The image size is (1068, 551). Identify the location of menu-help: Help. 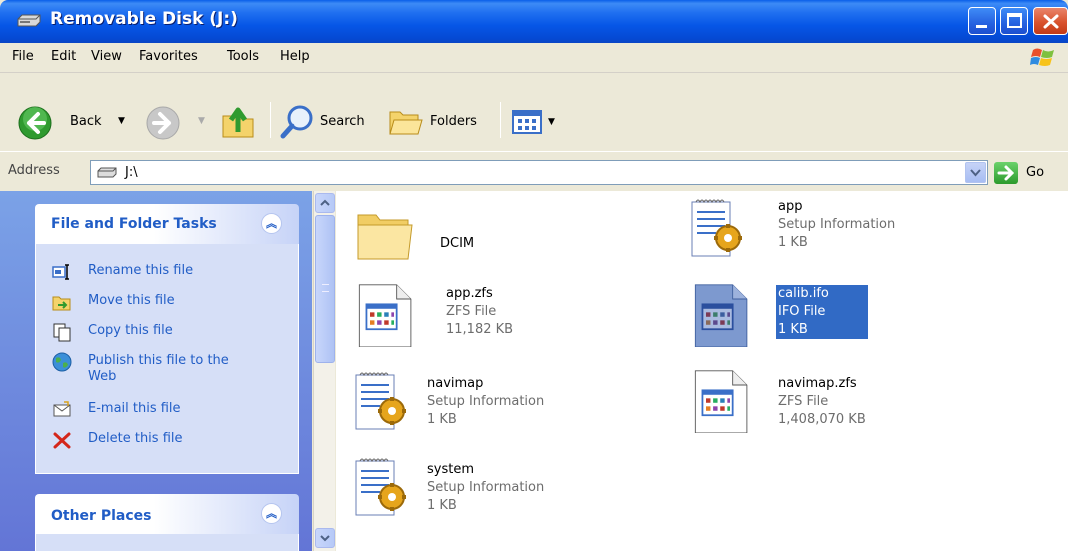
(295, 56).